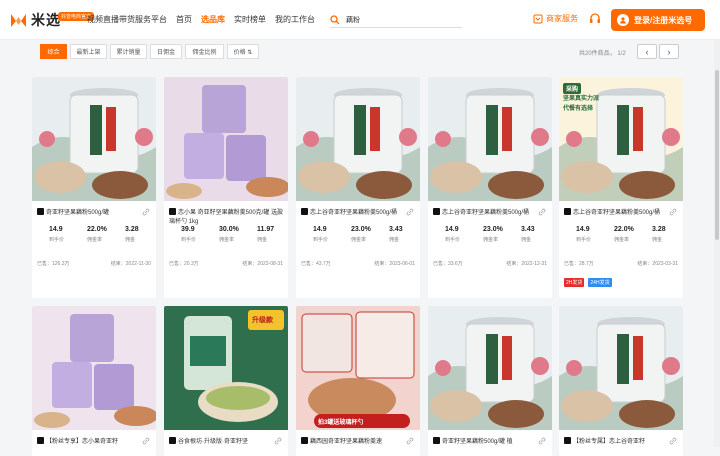 This screenshot has height=456, width=720. Describe the element at coordinates (78, 213) in the screenshot. I see `product-title-text: 奇亚籽坚果藕粉500g/罐` at that location.